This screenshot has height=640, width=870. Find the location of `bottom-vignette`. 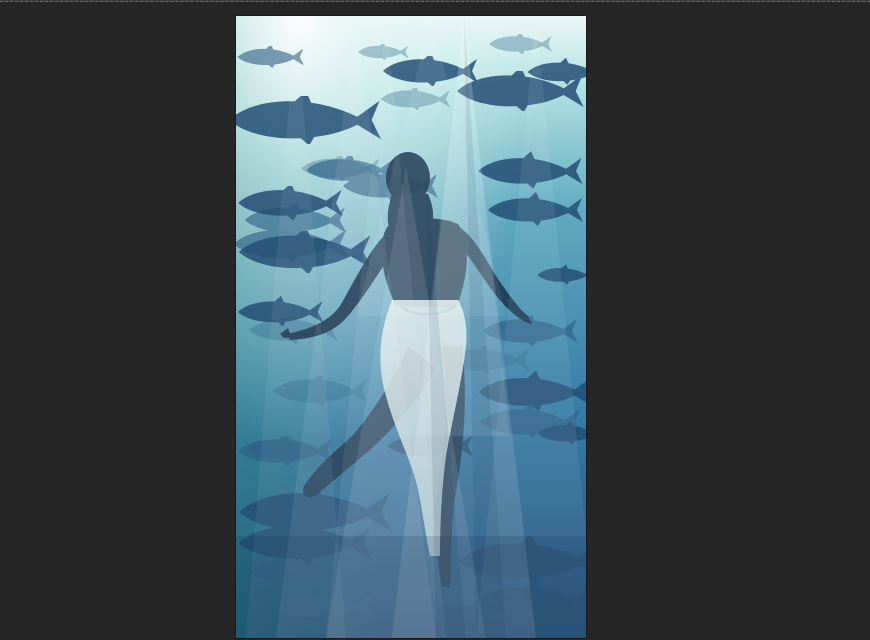

bottom-vignette is located at coordinates (411, 587).